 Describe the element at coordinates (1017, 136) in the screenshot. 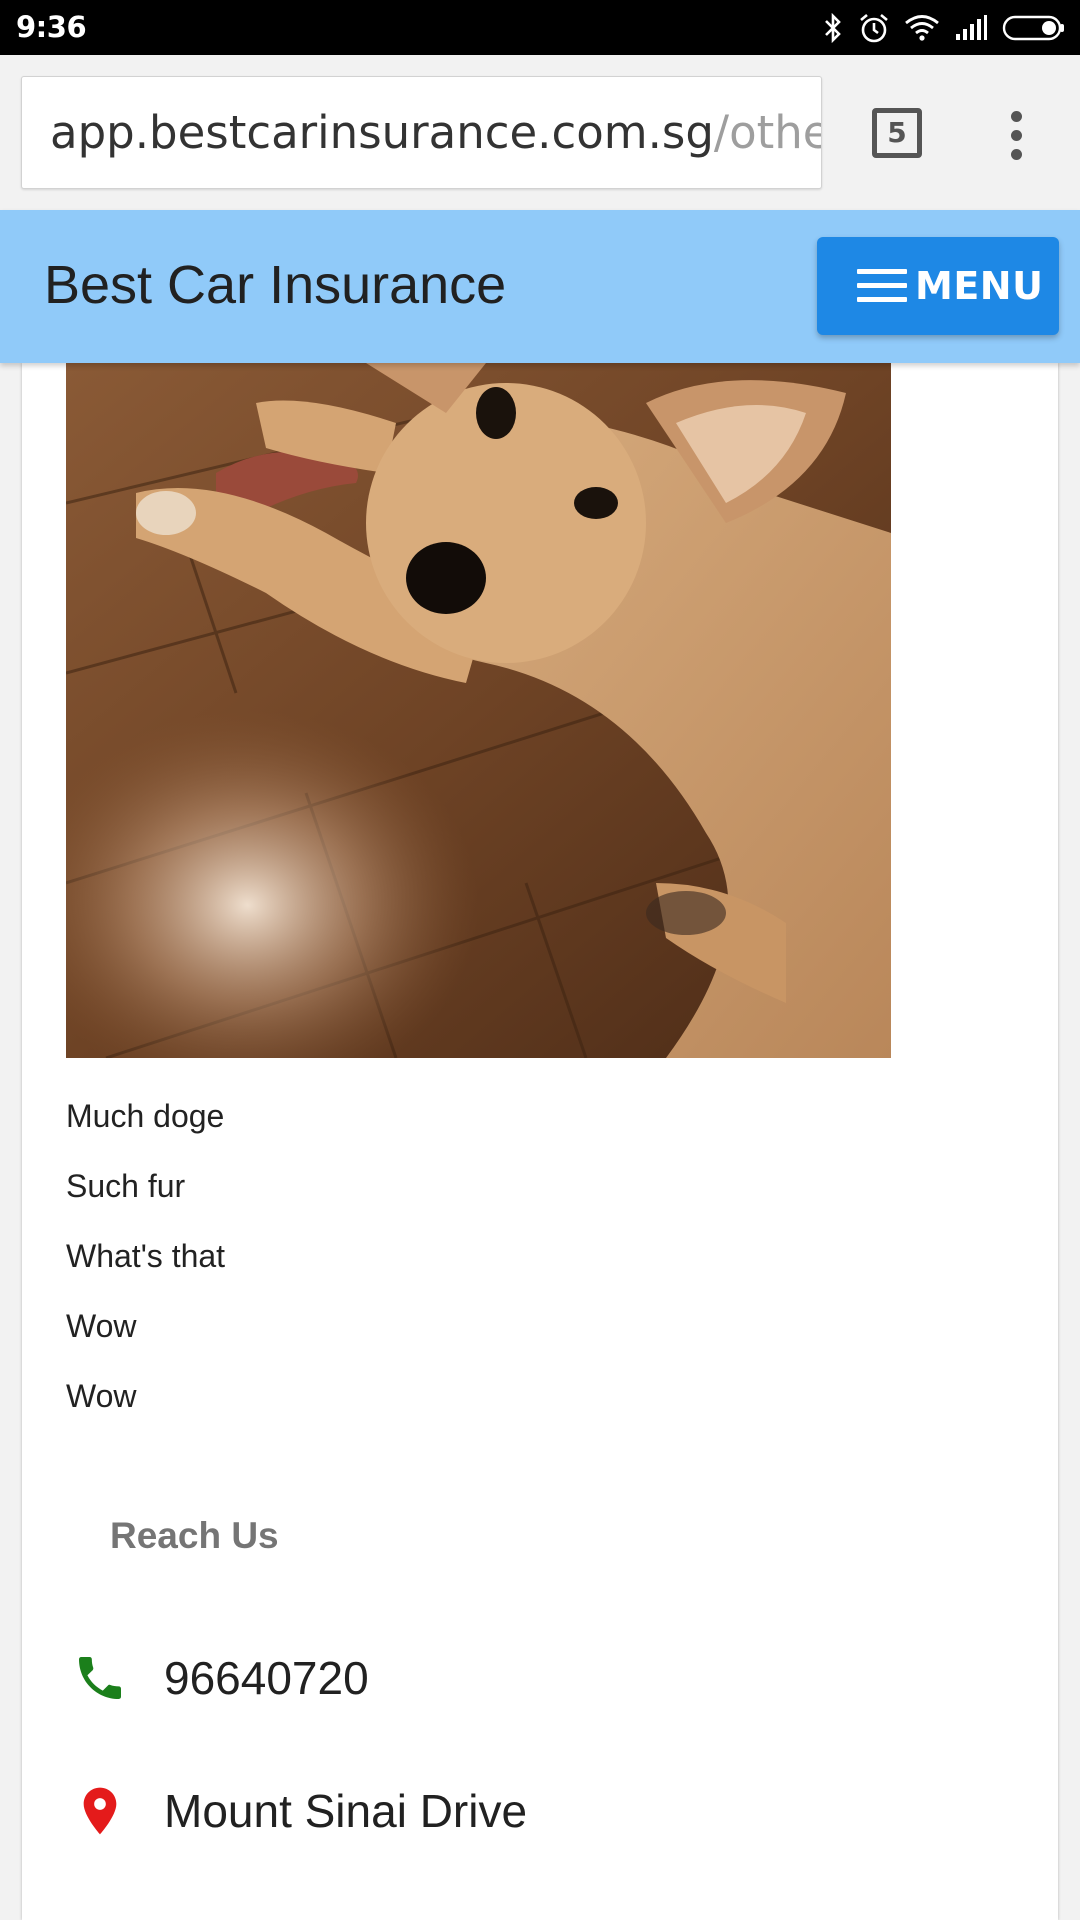

I see `overflow-menu-icon` at that location.